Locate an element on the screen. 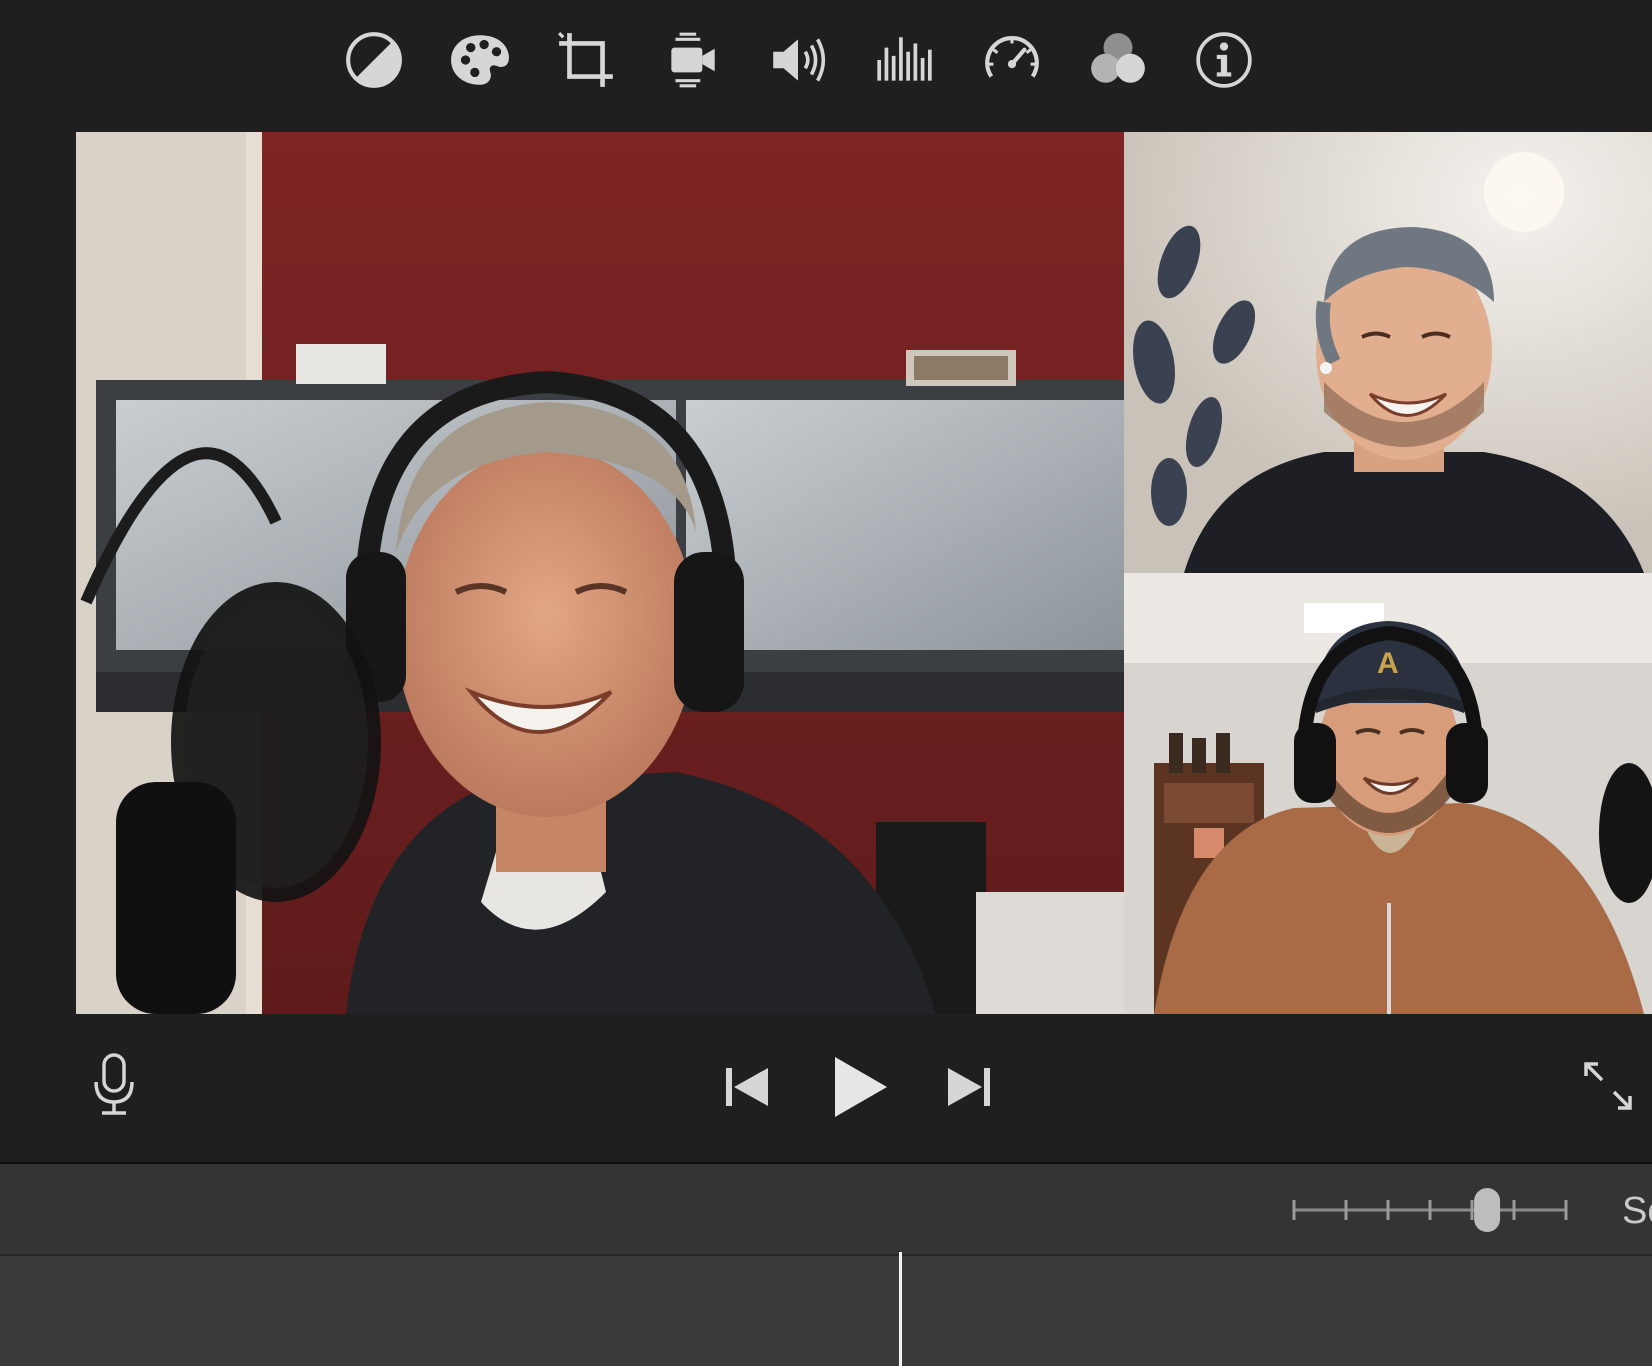 The image size is (1652, 1366). stabilization-icon is located at coordinates (693, 60).